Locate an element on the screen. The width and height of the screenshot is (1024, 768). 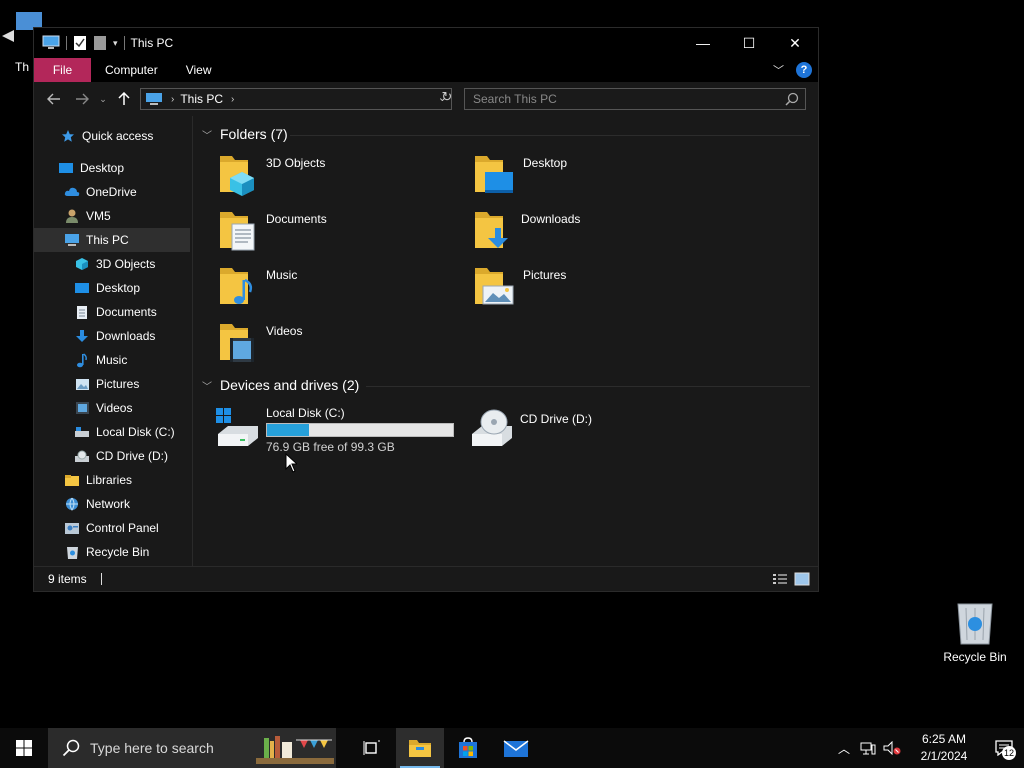
clock: 6:25 AM 2/1/2024 is located at coordinates (944, 748).